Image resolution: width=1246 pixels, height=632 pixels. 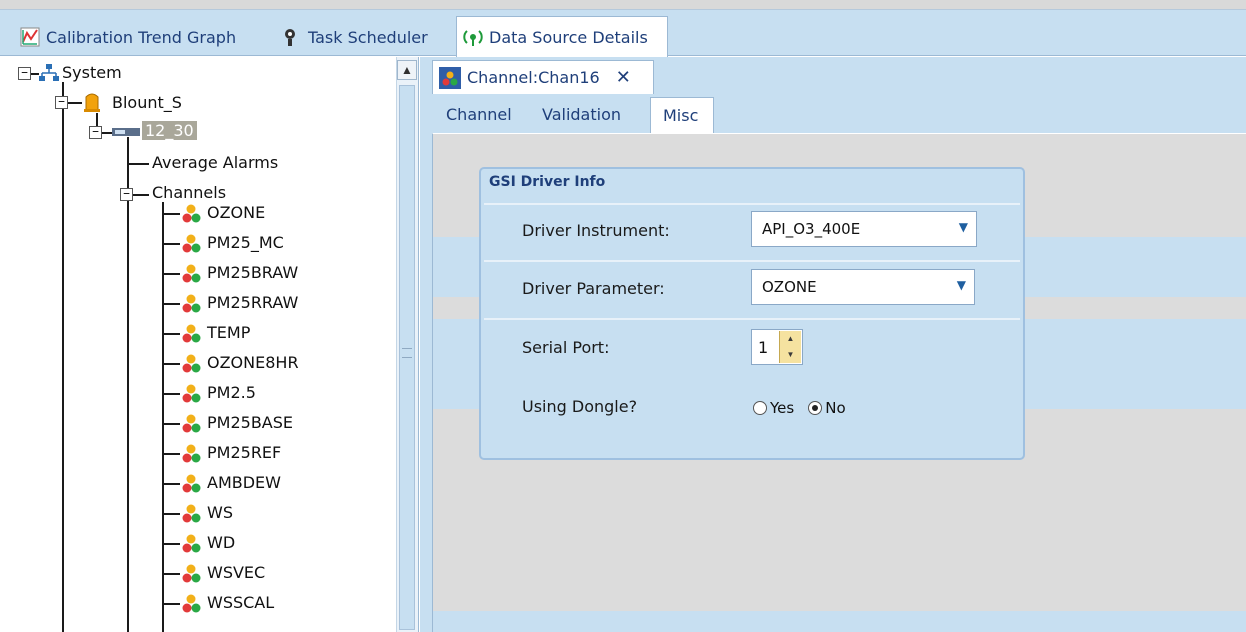 I want to click on tab-data-source-details: Data Source Details, so click(x=562, y=36).